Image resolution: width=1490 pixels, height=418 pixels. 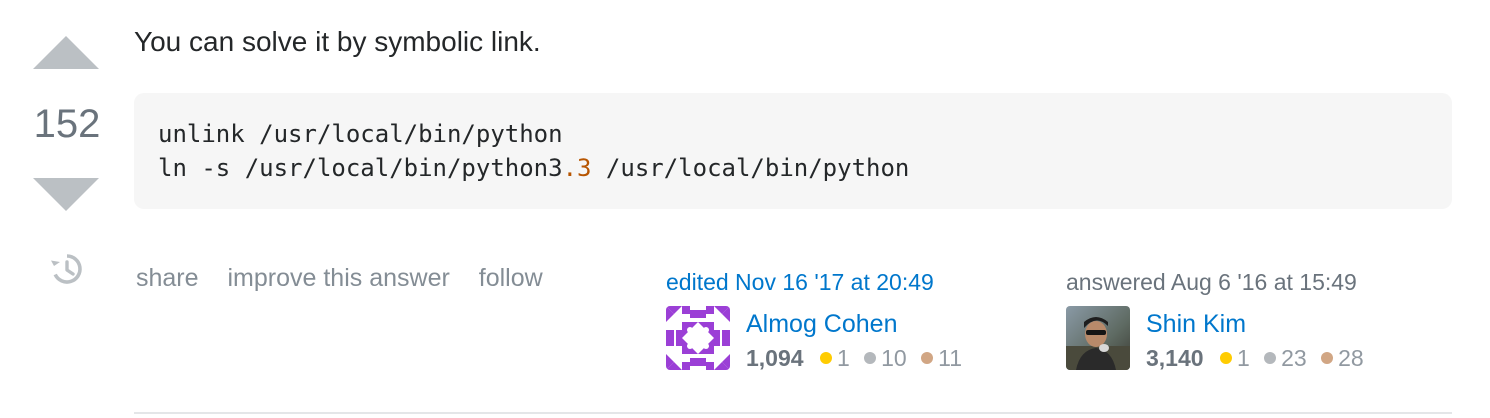 I want to click on editor-avatar, so click(x=698, y=338).